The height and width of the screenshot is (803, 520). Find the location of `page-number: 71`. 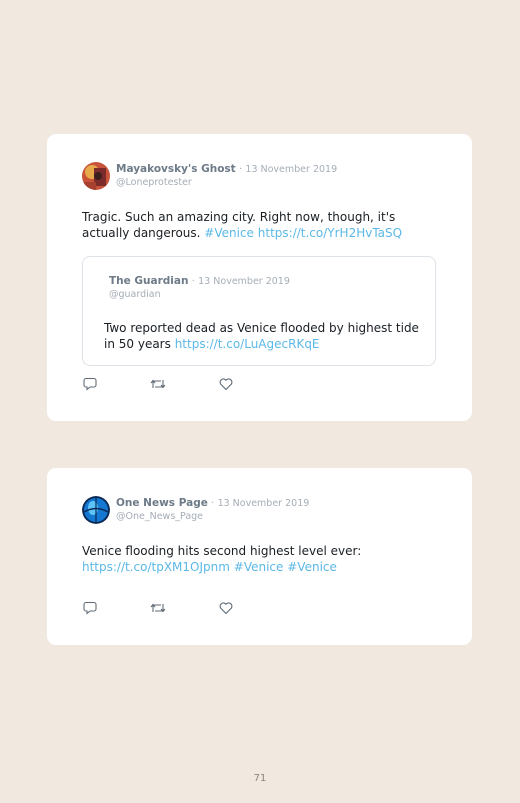

page-number: 71 is located at coordinates (260, 778).